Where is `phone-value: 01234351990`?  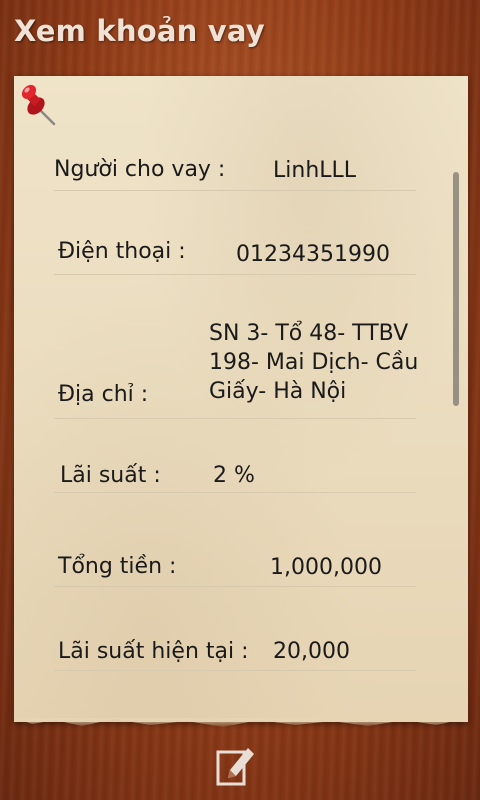
phone-value: 01234351990 is located at coordinates (313, 254).